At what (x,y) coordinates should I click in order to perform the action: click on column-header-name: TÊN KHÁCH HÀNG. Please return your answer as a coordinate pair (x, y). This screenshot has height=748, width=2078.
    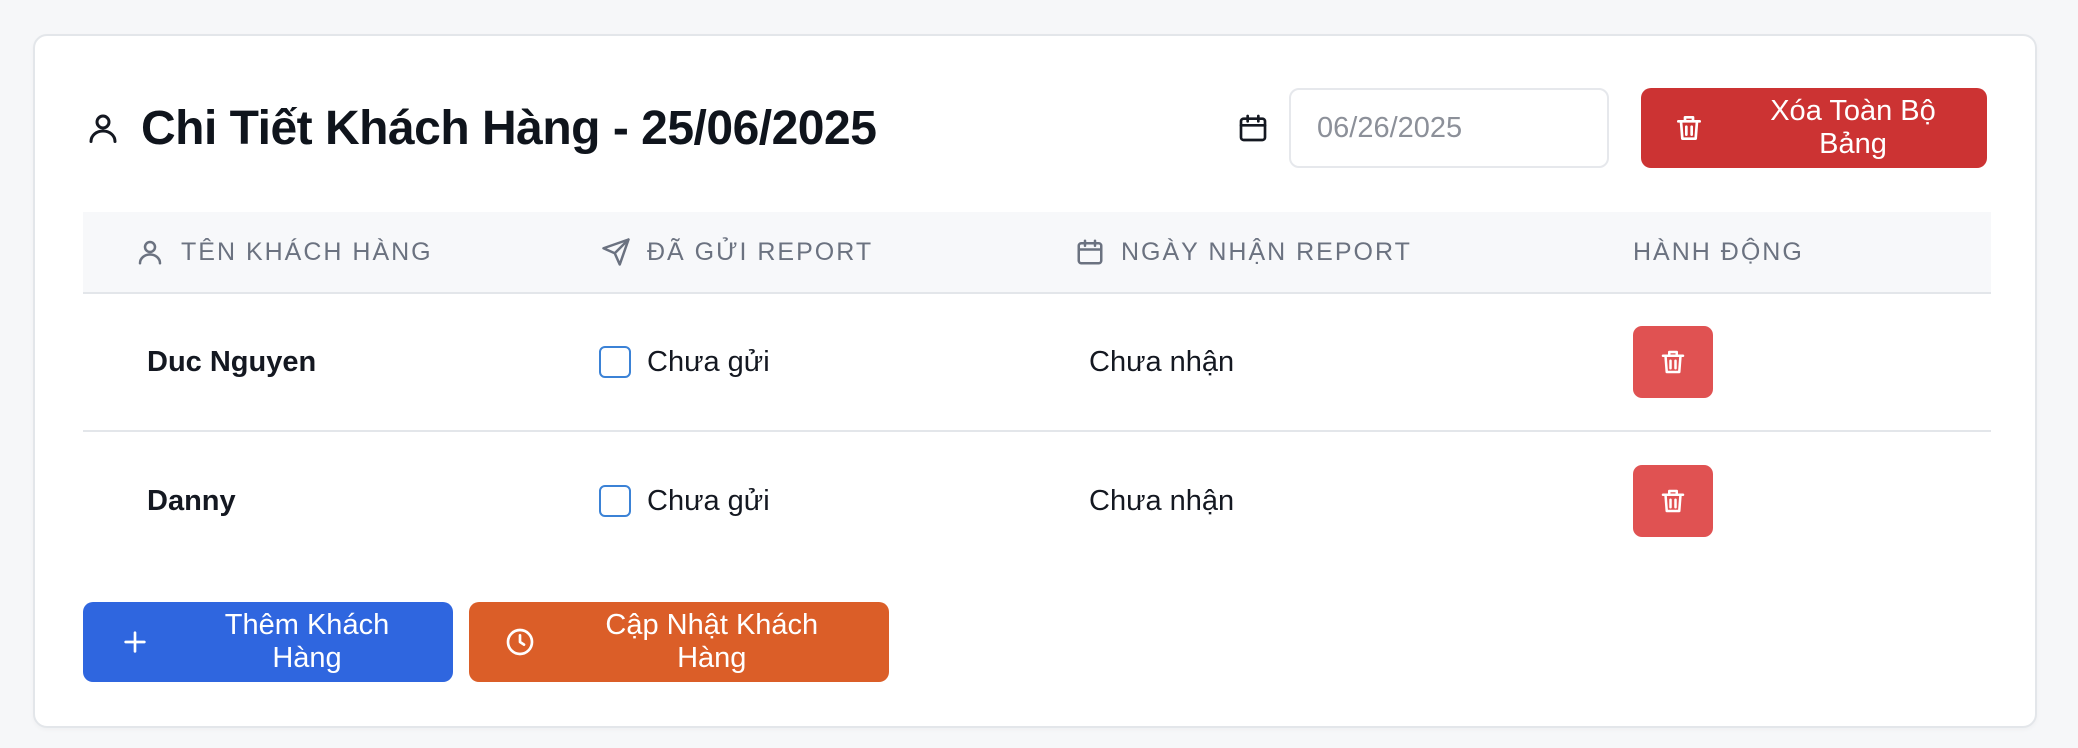
    Looking at the image, I should click on (341, 252).